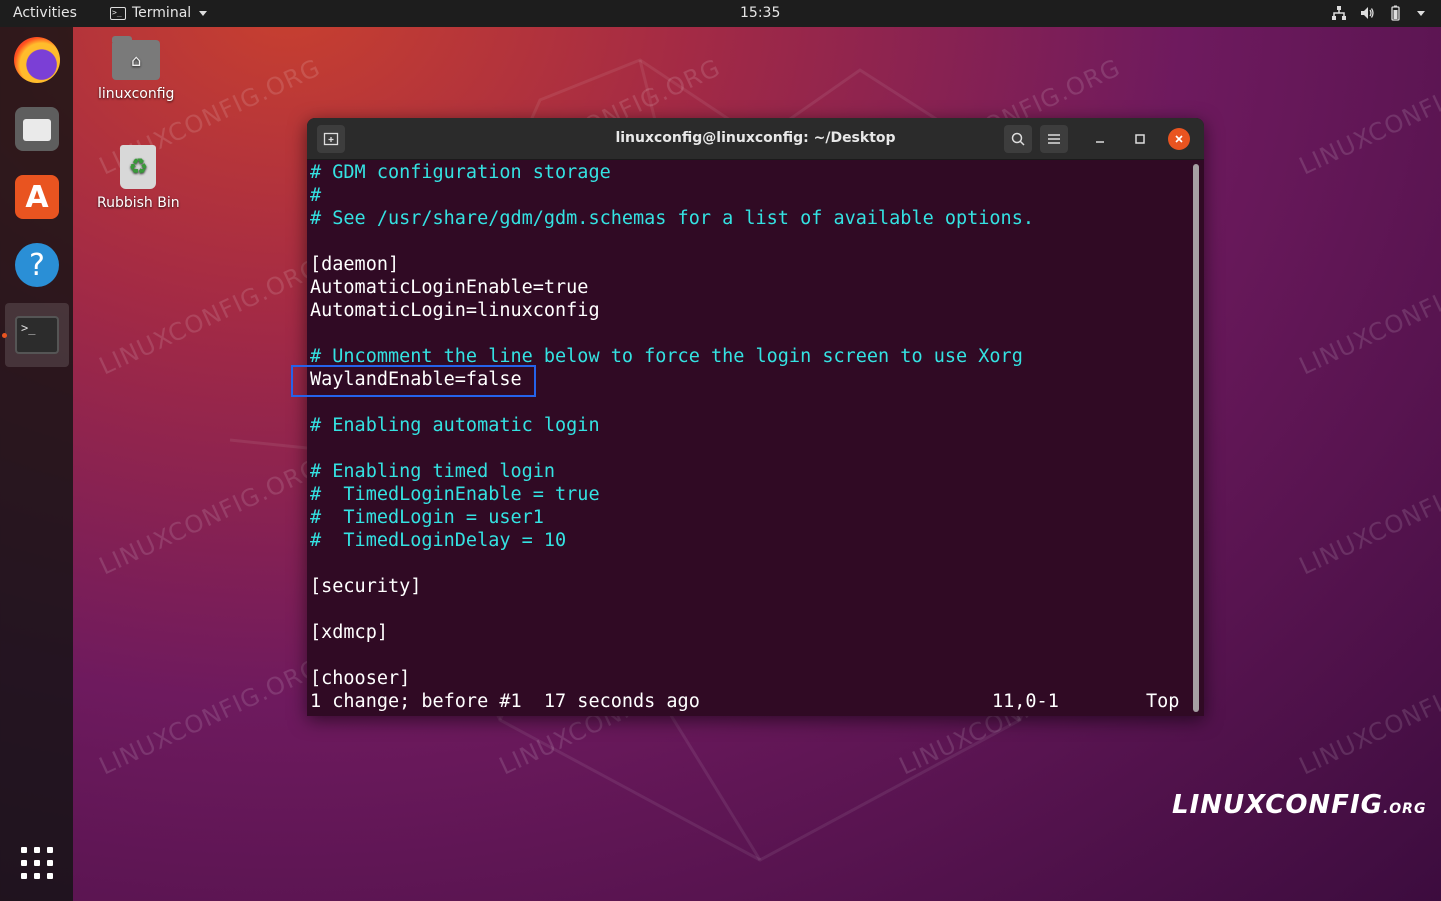 The image size is (1441, 901). I want to click on window-titlebar: linuxconfig@linuxconfig: ~/Desktop, so click(755, 139).